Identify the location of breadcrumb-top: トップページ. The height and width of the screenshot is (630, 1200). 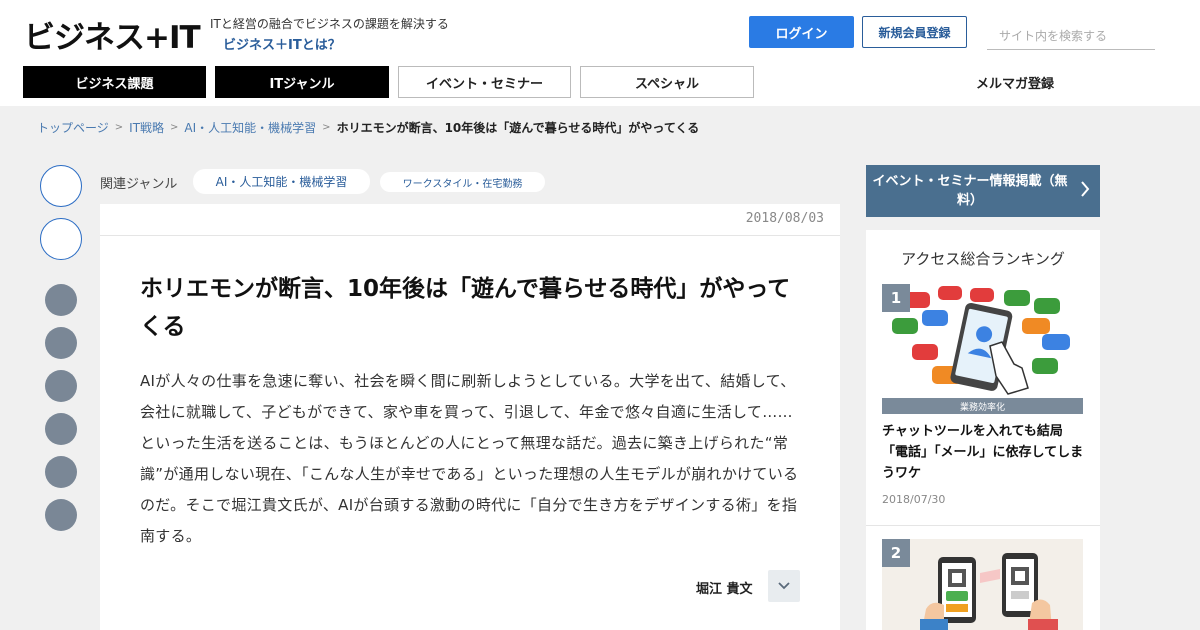
(73, 127).